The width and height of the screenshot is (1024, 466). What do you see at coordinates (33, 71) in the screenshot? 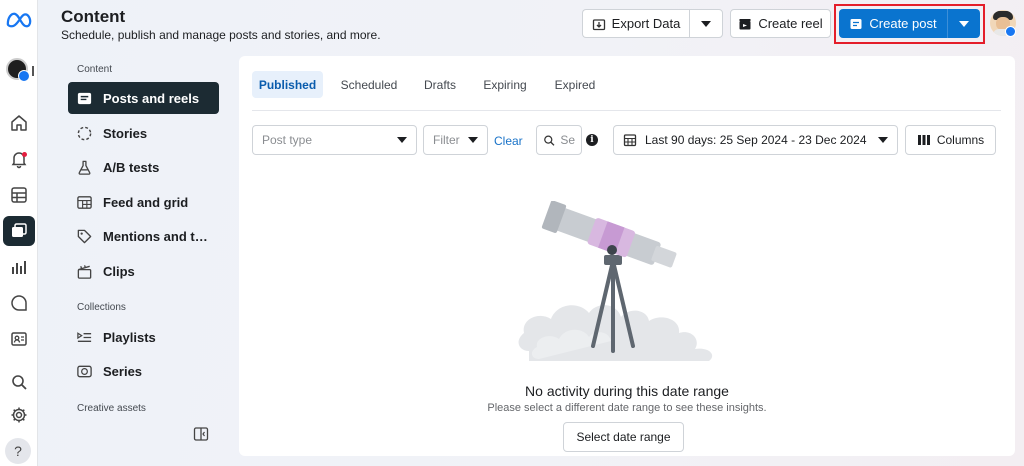
I see `account-indicator` at bounding box center [33, 71].